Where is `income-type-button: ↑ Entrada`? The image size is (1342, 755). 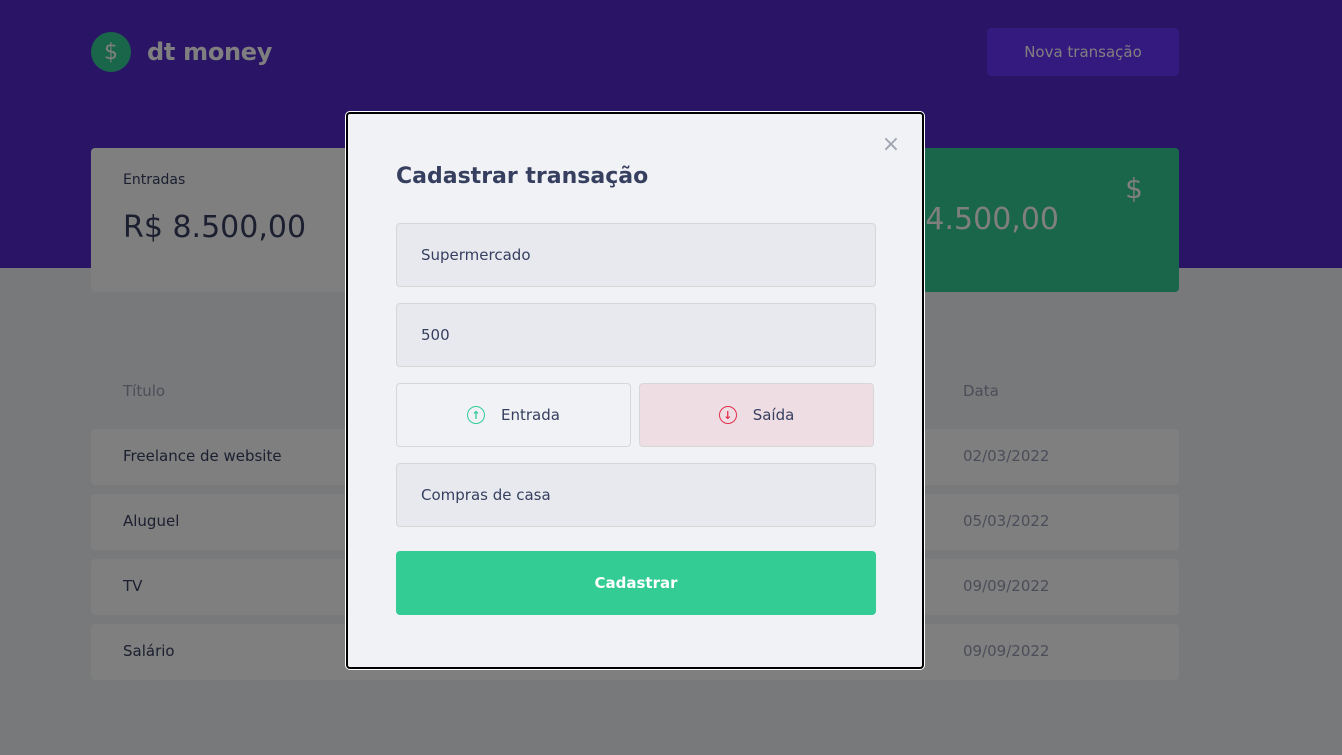
income-type-button: ↑ Entrada is located at coordinates (513, 415).